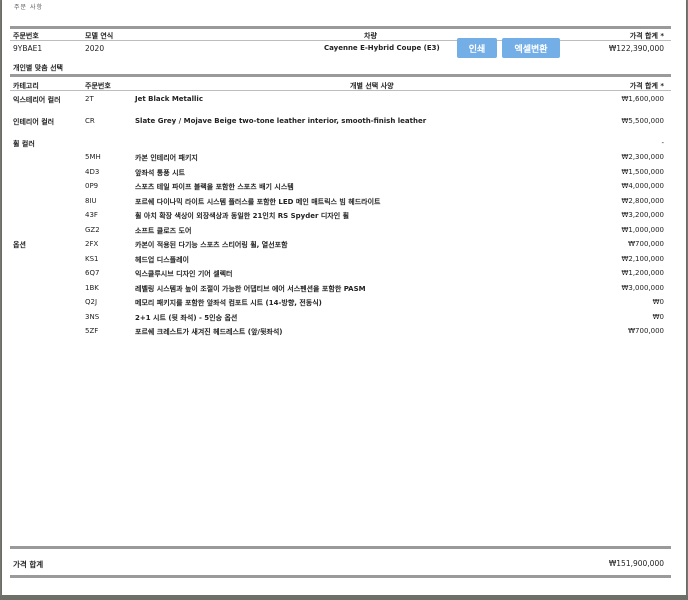 The height and width of the screenshot is (600, 688). What do you see at coordinates (184, 274) in the screenshot?
I see `row-description: 익스클루시브 디자인 기어 셀렉터` at bounding box center [184, 274].